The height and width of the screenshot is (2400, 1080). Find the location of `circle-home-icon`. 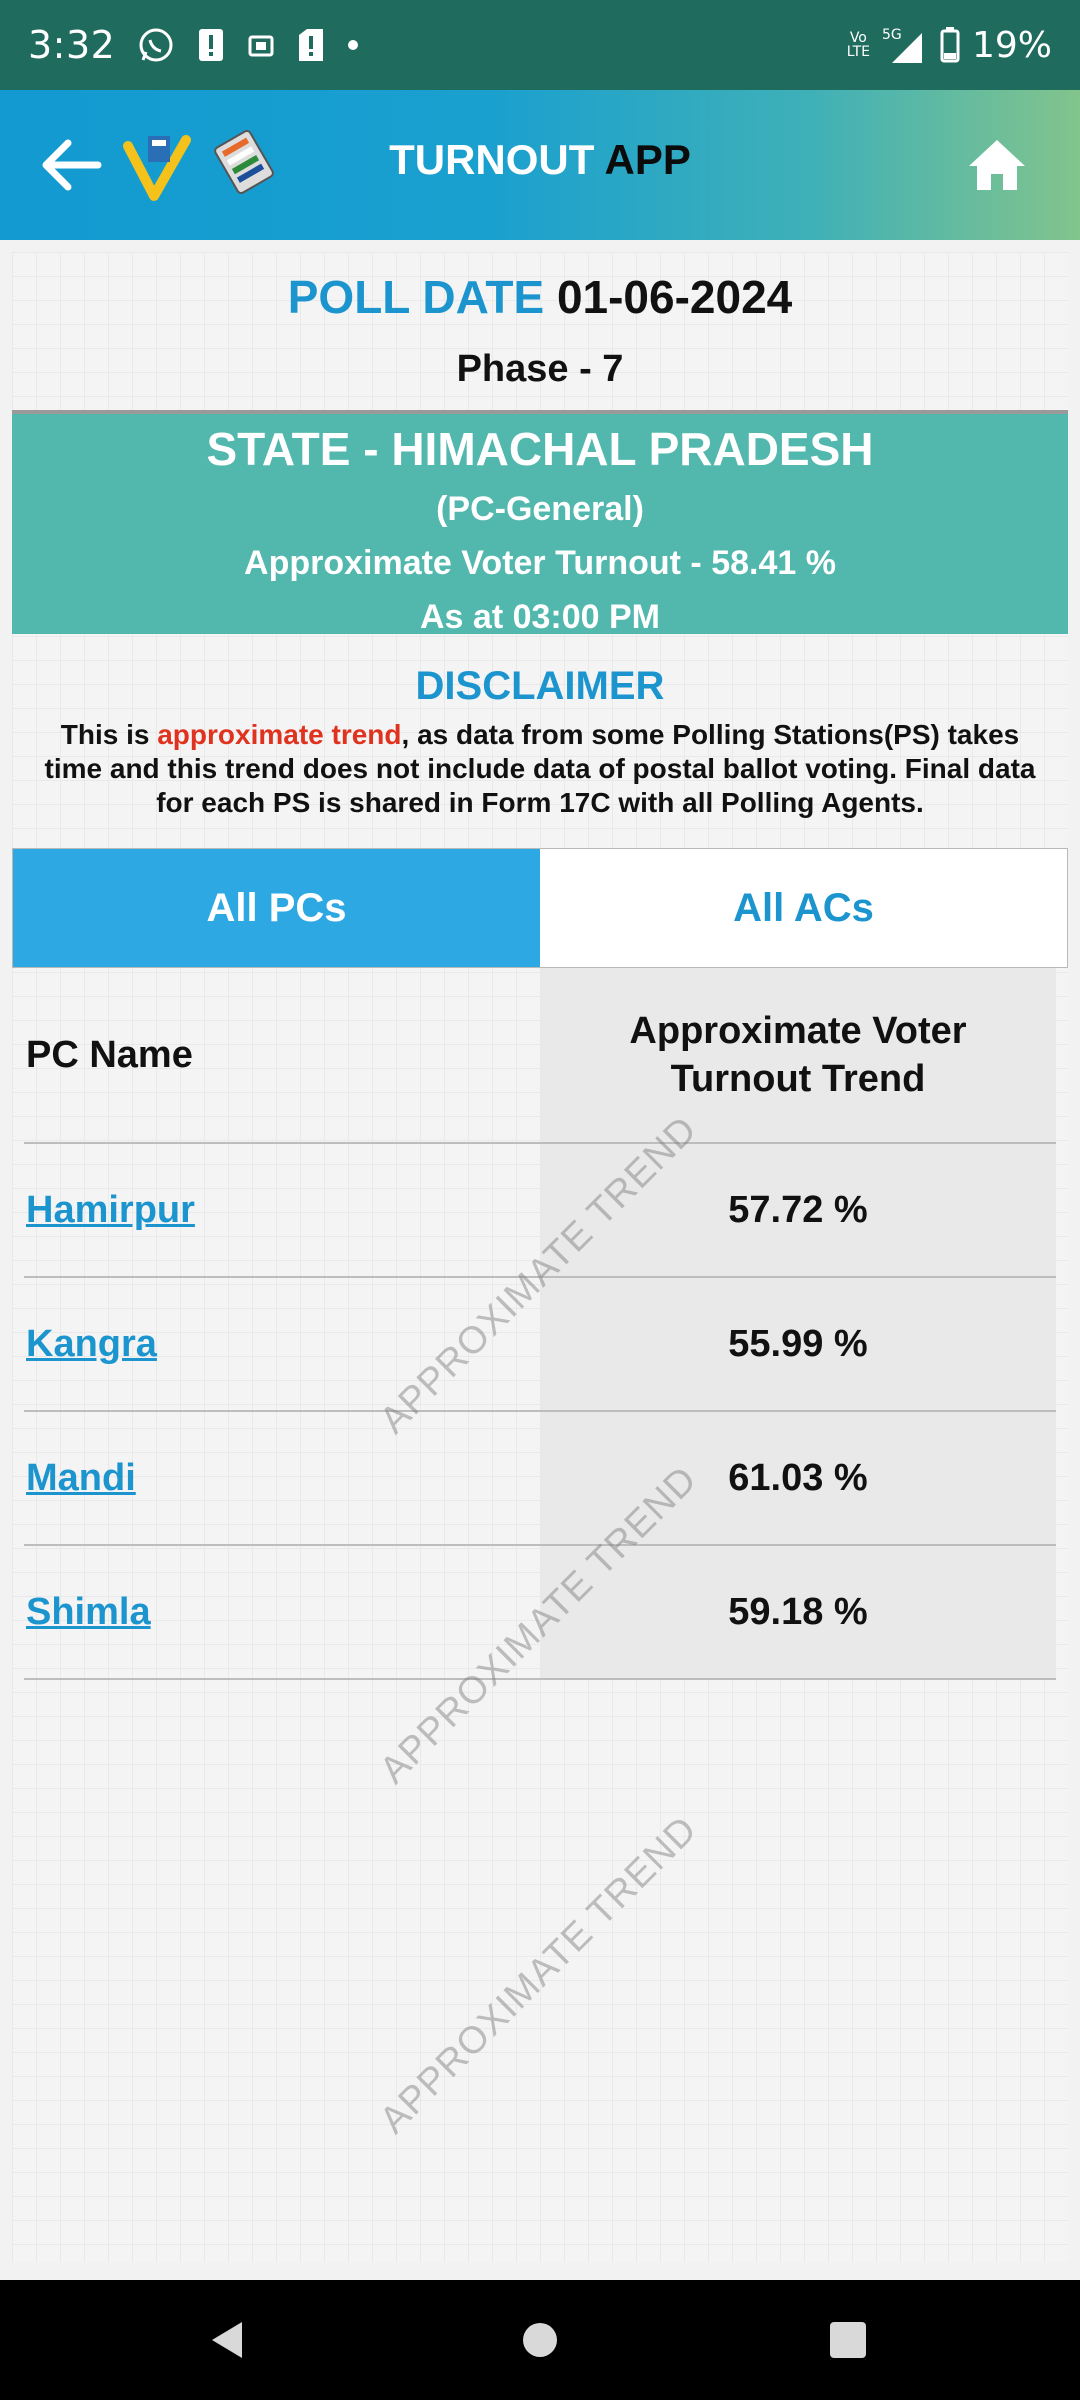

circle-home-icon is located at coordinates (540, 2340).